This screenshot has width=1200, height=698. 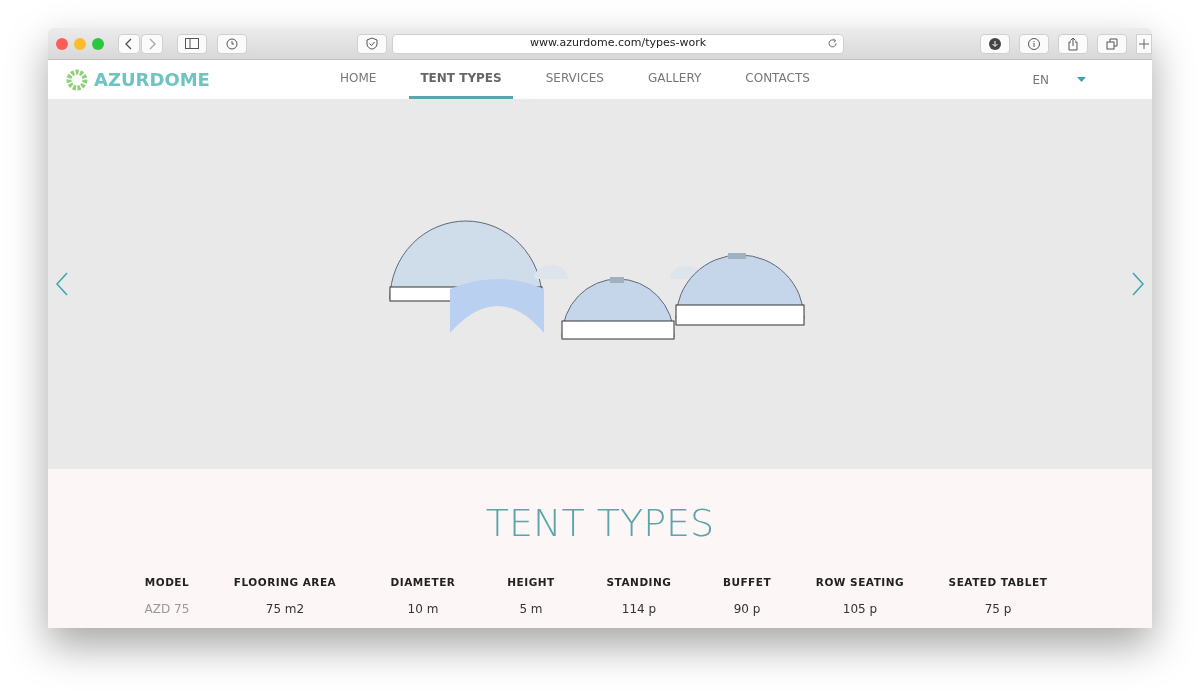 I want to click on nav-tab: HOME, so click(x=358, y=79).